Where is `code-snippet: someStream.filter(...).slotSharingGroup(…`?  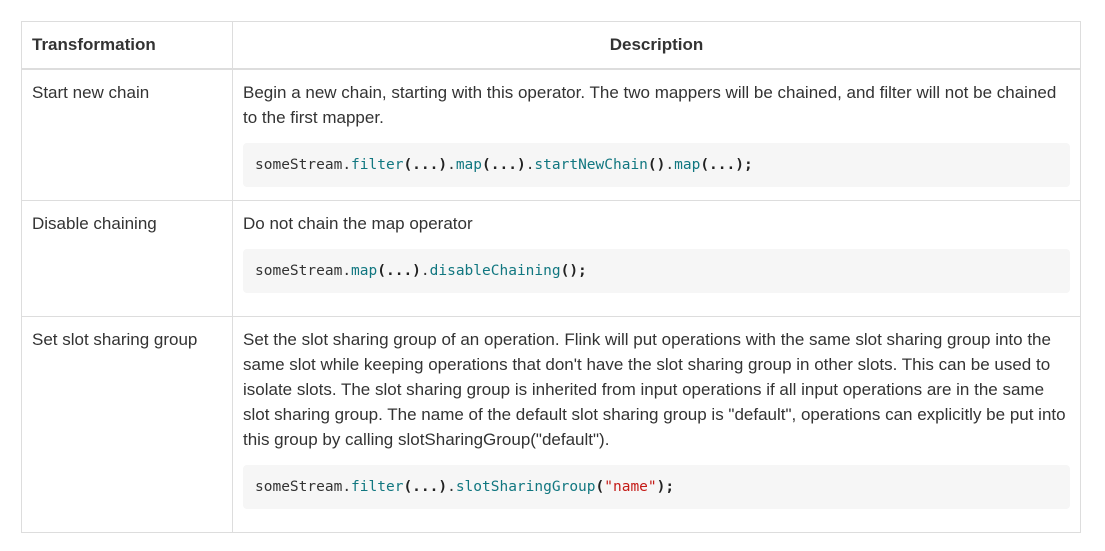 code-snippet: someStream.filter(...).slotSharingGroup(… is located at coordinates (656, 486).